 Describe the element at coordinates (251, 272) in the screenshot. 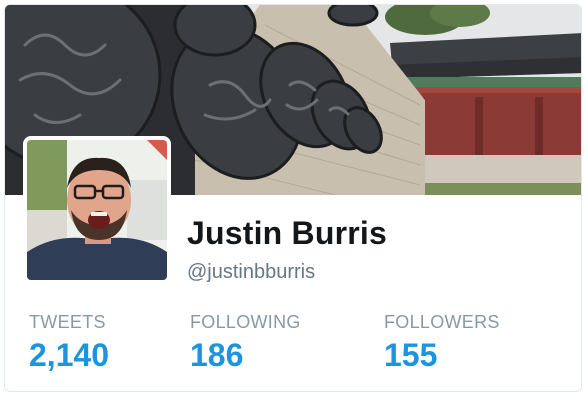

I see `profile-handle: @justinbburris` at that location.